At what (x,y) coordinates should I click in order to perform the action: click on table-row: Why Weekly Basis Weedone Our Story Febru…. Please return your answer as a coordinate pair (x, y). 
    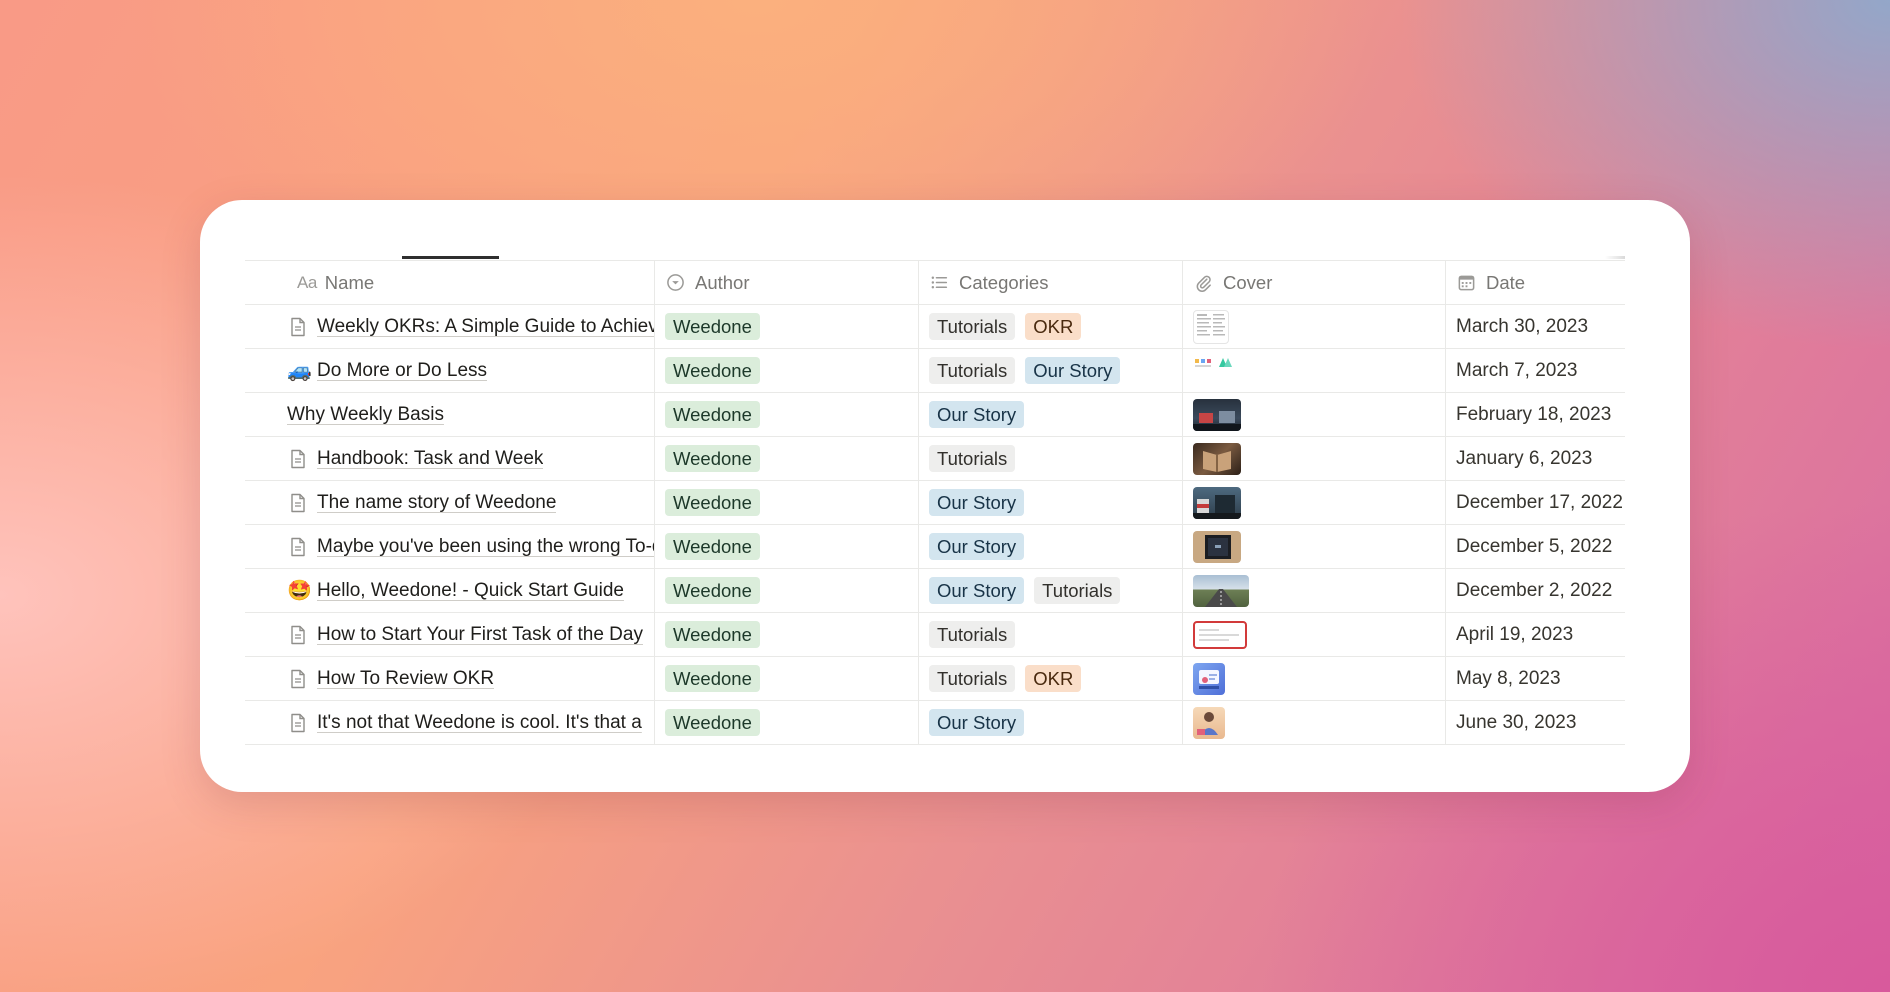
    Looking at the image, I should click on (935, 415).